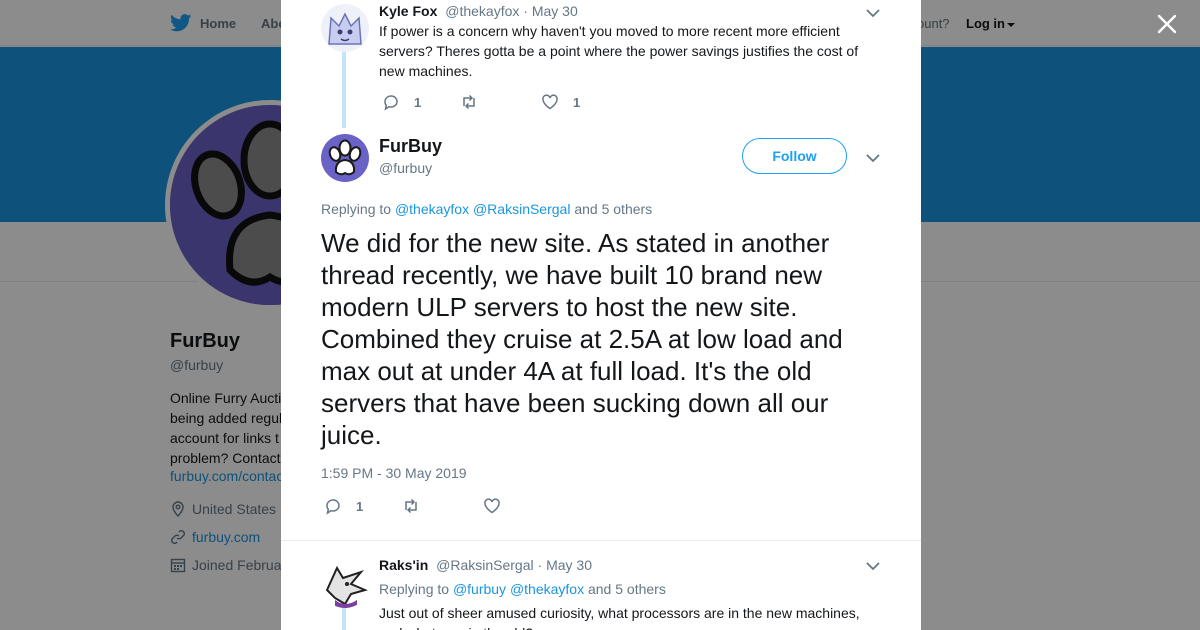  I want to click on mention-link: @RaksinSergal, so click(521, 209).